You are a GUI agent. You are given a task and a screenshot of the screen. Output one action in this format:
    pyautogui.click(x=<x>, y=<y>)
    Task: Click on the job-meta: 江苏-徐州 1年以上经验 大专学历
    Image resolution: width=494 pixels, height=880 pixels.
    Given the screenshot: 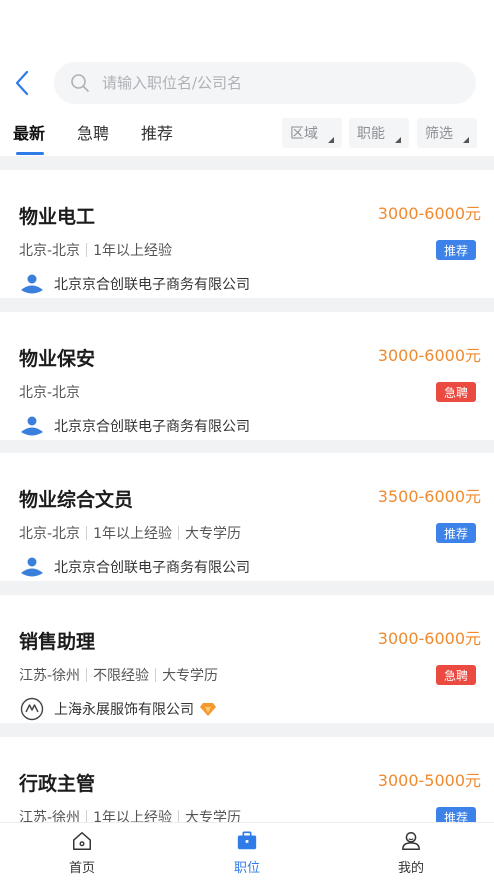 What is the action you would take?
    pyautogui.click(x=130, y=814)
    